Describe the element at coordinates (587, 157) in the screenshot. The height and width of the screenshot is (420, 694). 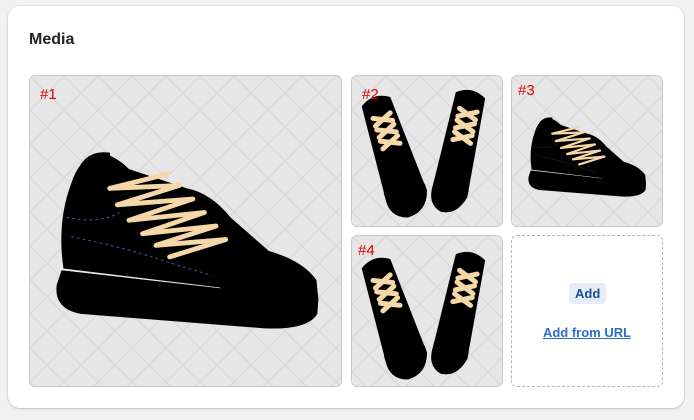
I see `tan-shoe-side-image` at that location.